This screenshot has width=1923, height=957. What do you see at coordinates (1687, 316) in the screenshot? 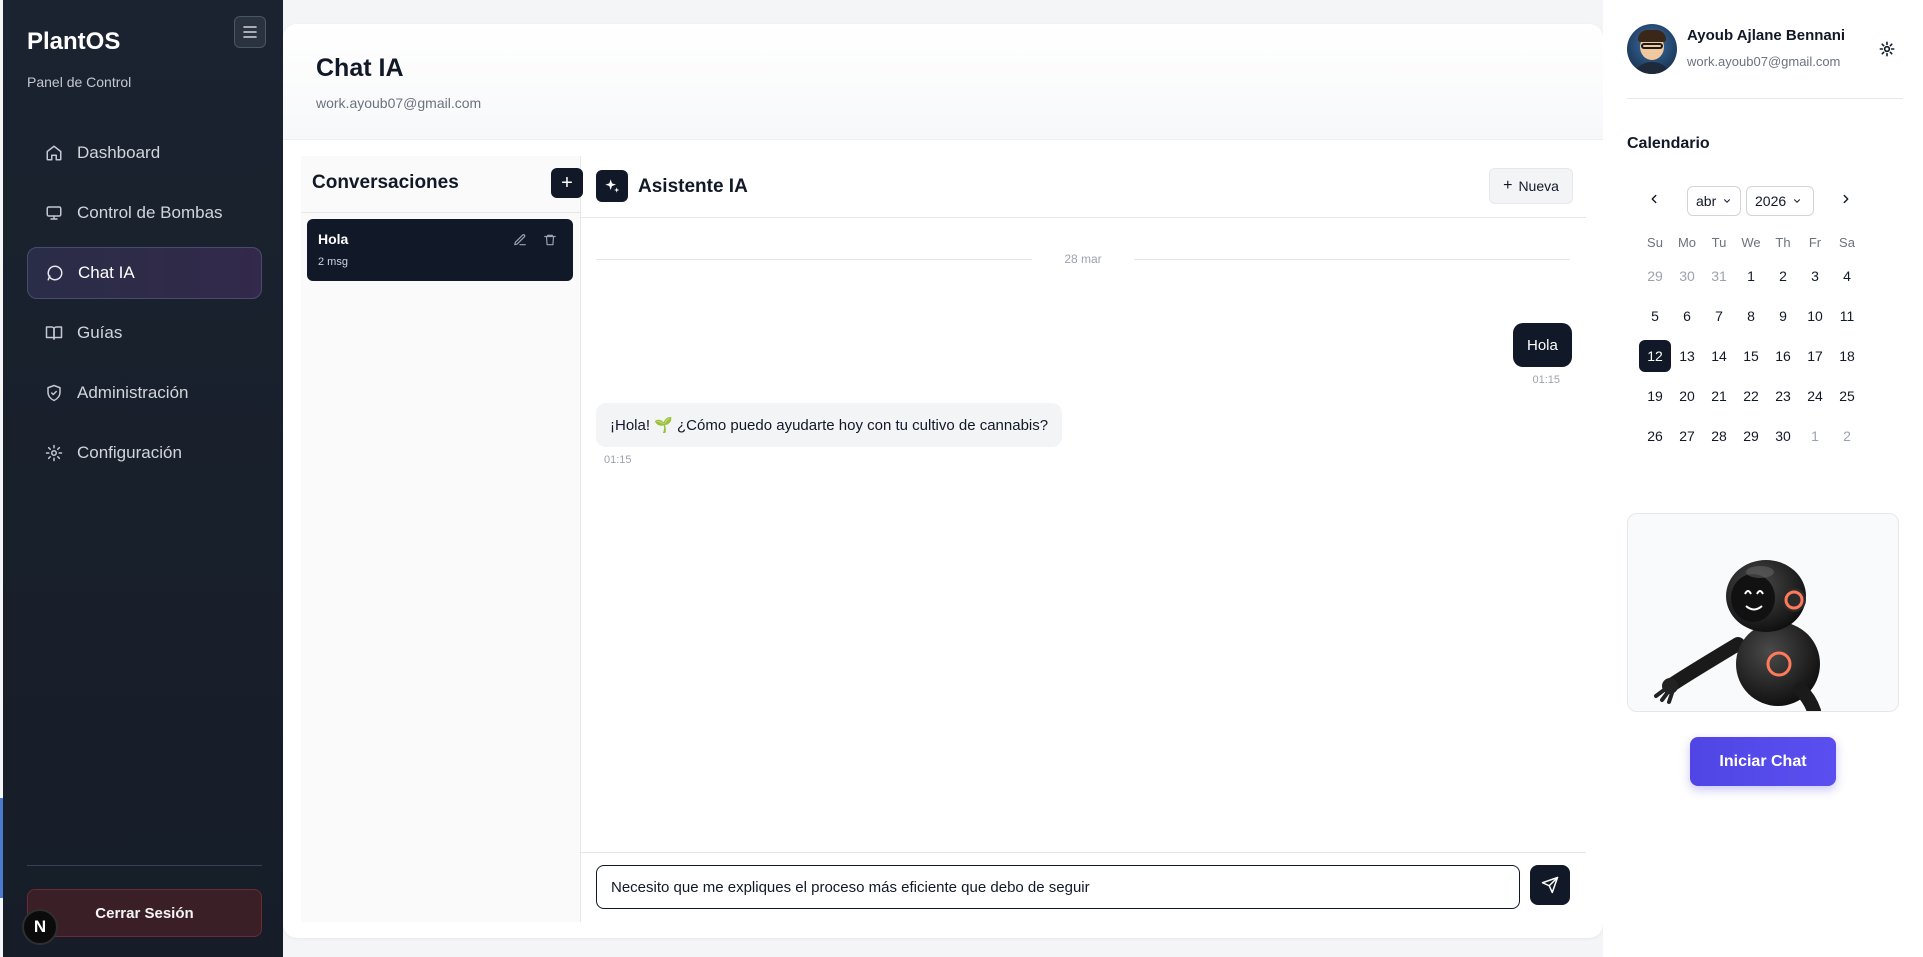
I see `calendar-day: 6` at bounding box center [1687, 316].